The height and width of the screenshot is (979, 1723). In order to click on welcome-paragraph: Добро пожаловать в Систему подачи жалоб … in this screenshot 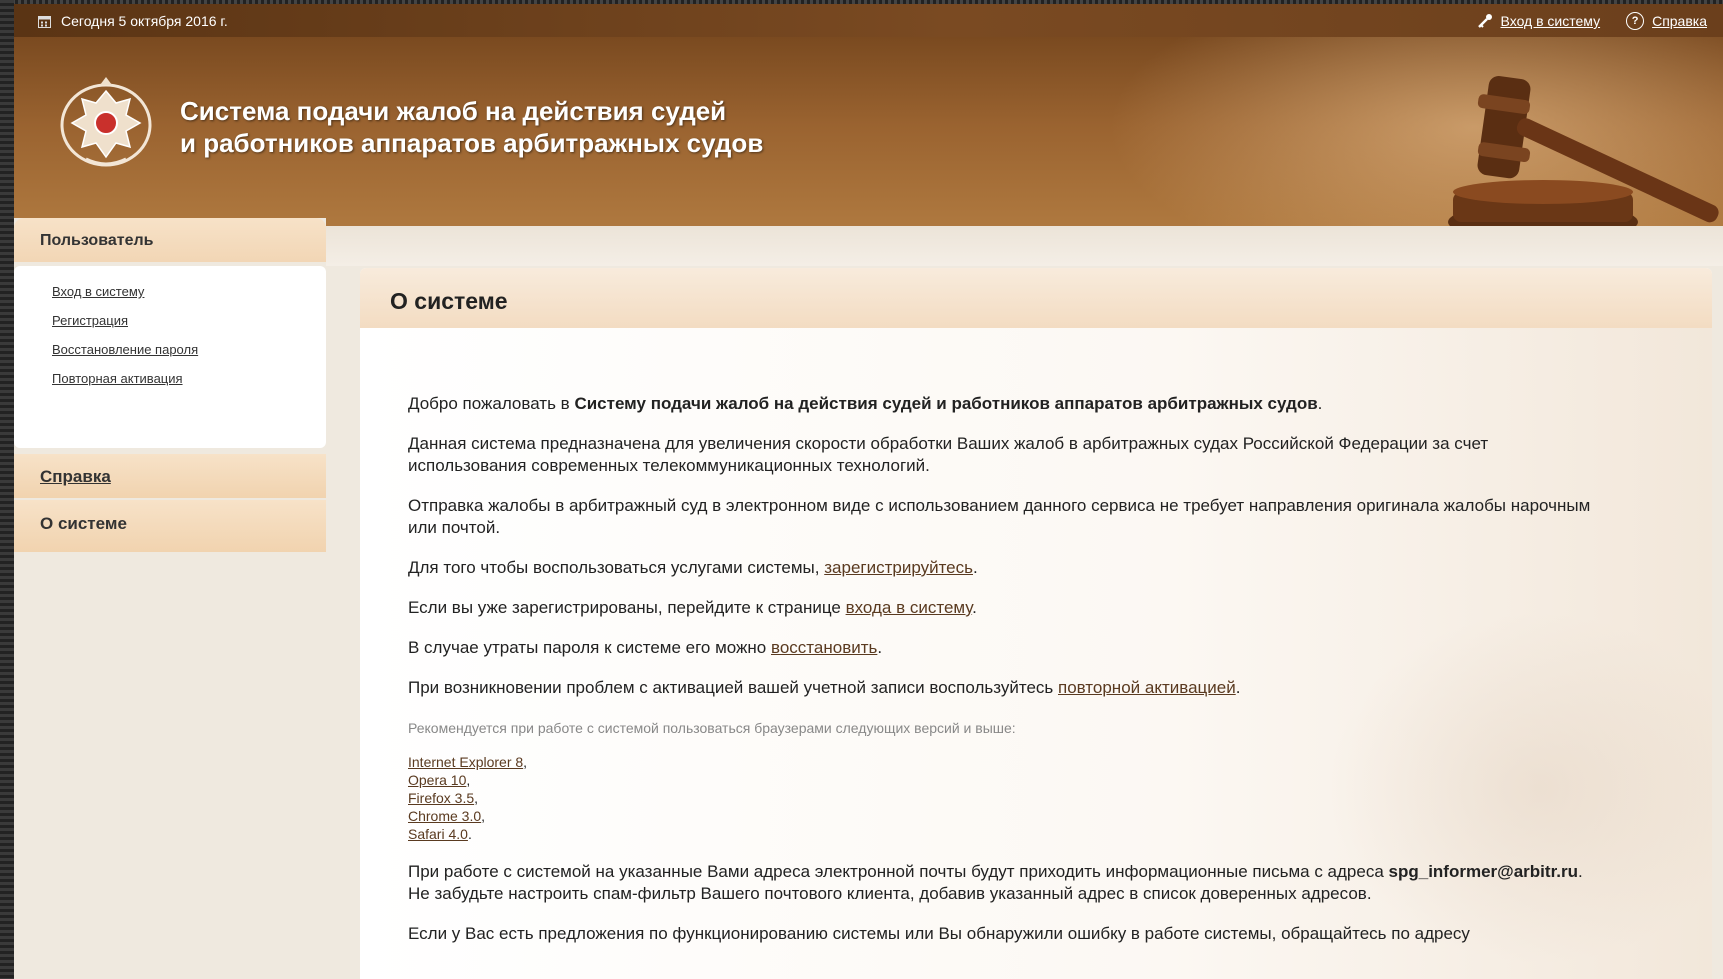, I will do `click(1003, 404)`.